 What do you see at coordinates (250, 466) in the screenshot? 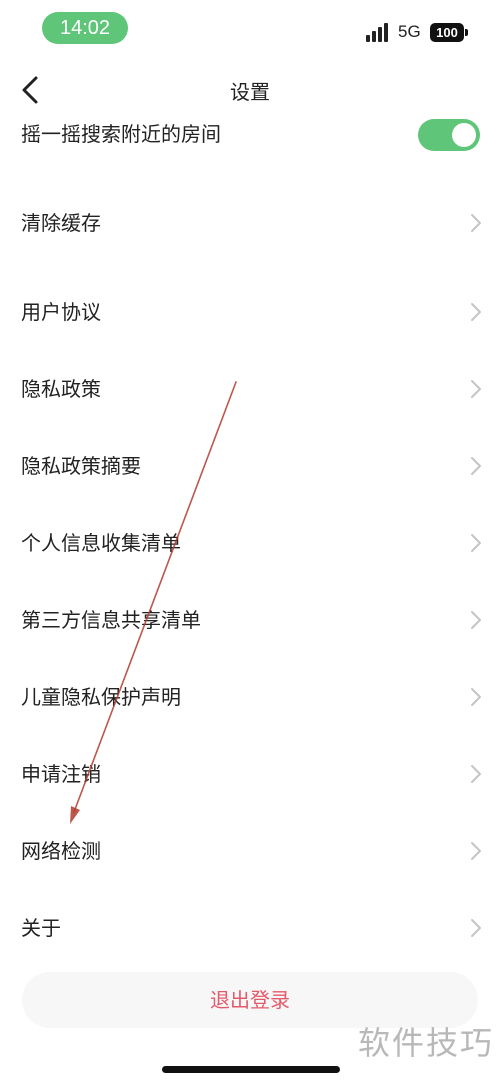
I see `menu-item-privacy-summary: 隐私政策摘要` at bounding box center [250, 466].